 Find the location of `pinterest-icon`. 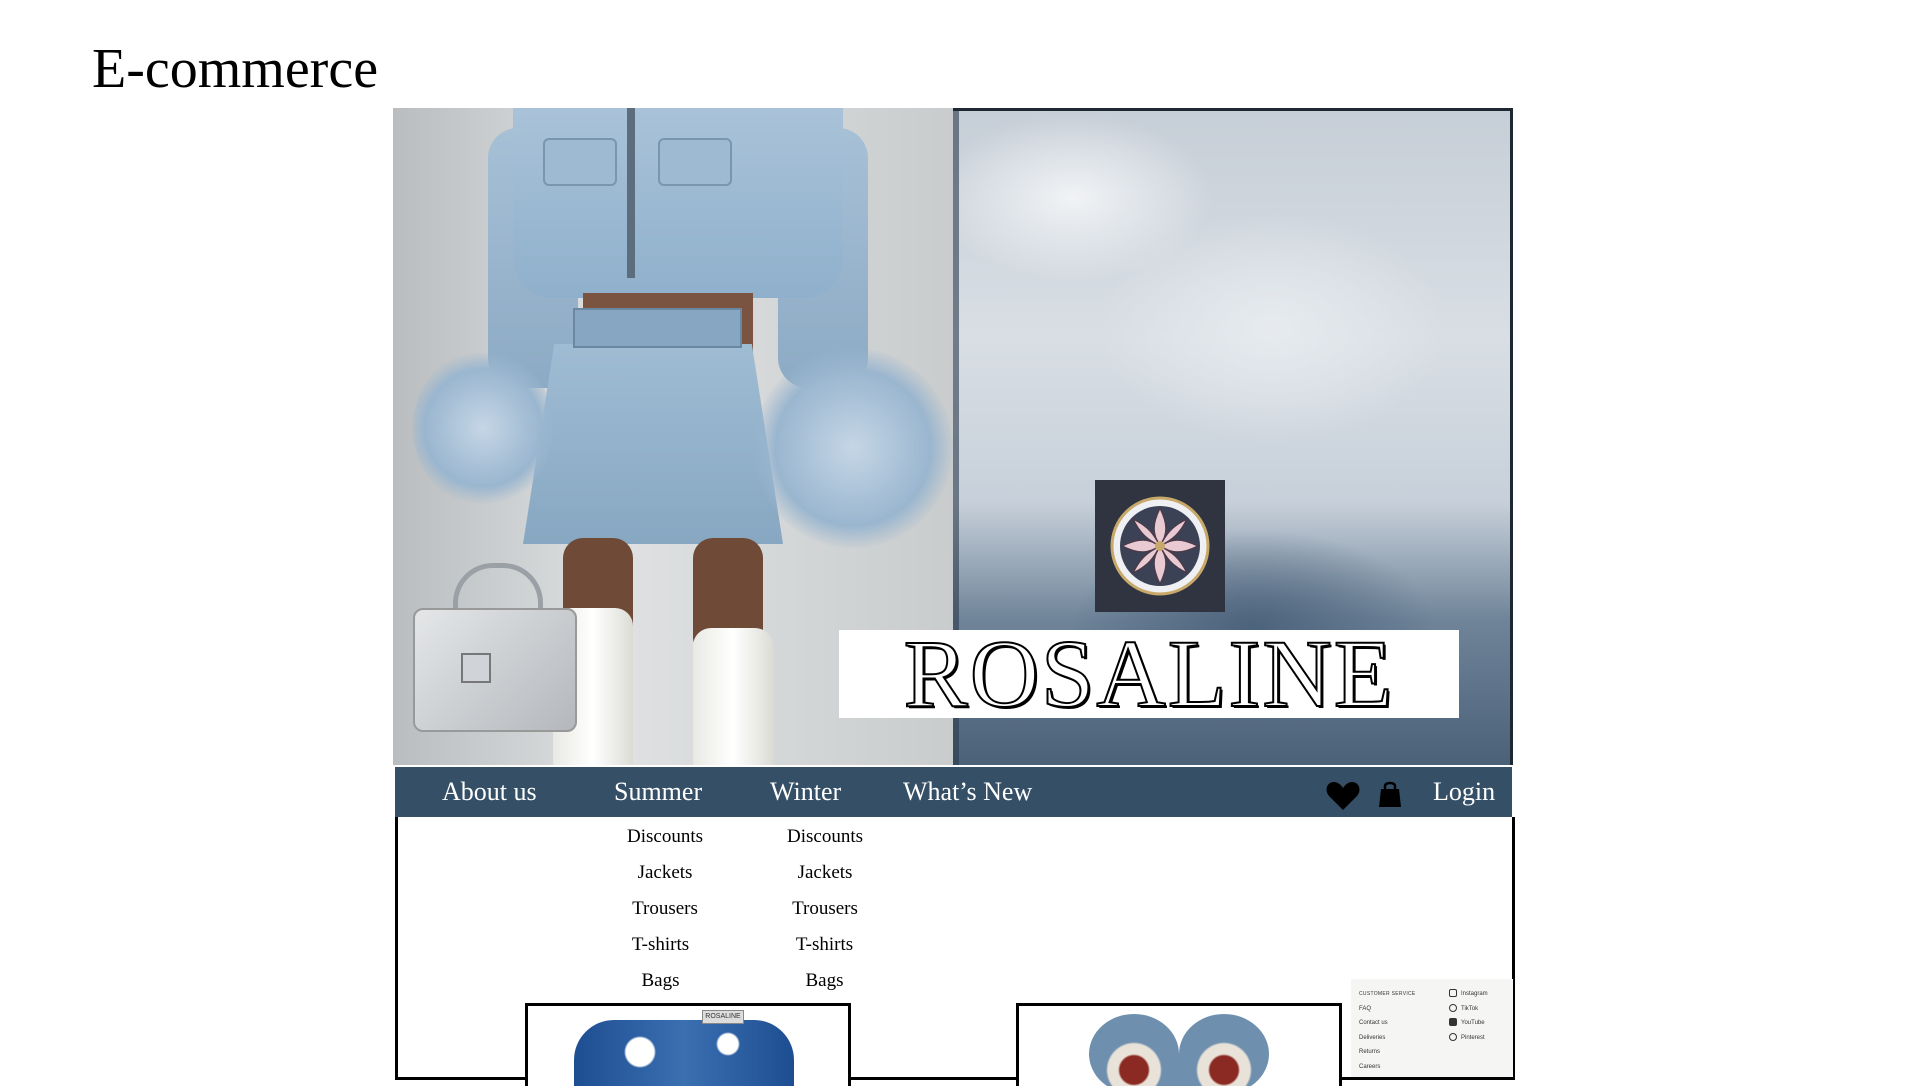

pinterest-icon is located at coordinates (1453, 1036).